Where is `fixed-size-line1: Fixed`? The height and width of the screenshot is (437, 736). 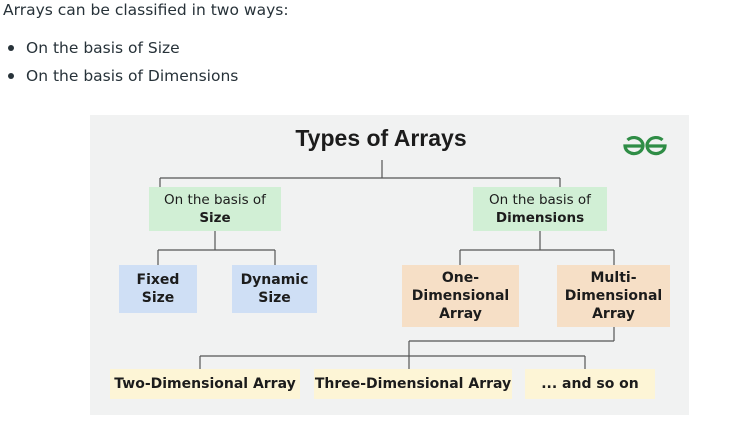 fixed-size-line1: Fixed is located at coordinates (158, 280).